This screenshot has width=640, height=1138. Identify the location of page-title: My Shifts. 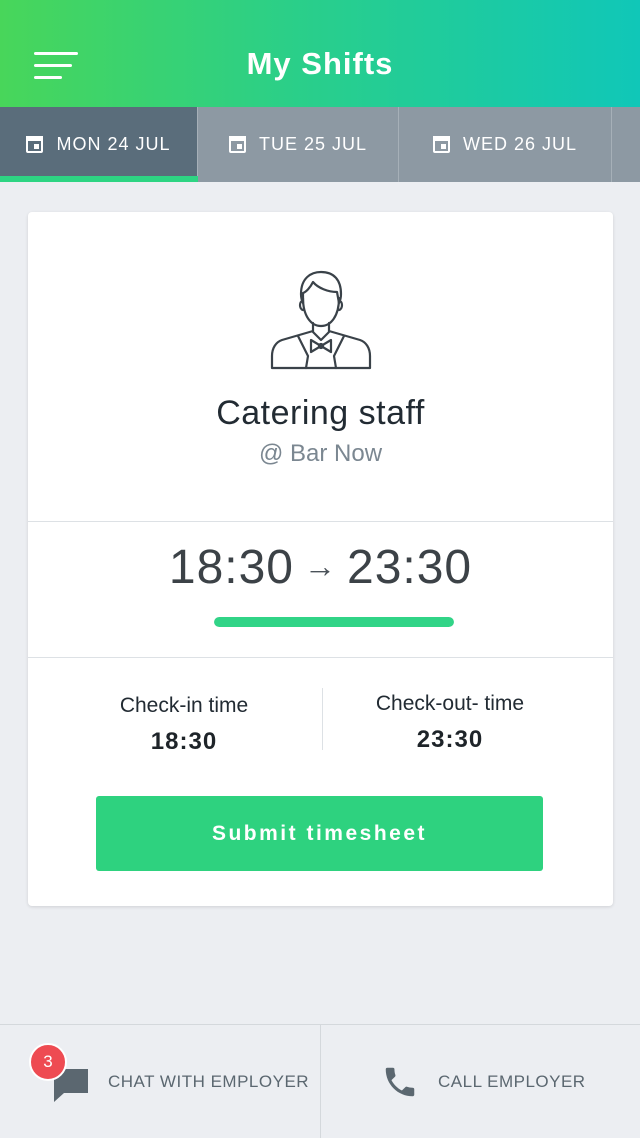
(320, 63).